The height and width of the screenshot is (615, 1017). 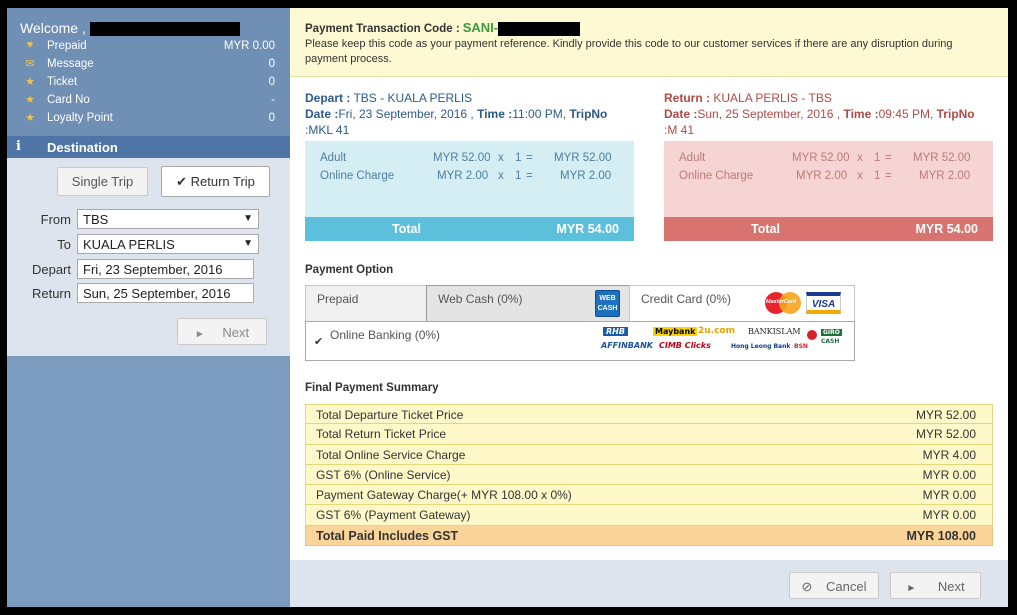 What do you see at coordinates (349, 270) in the screenshot?
I see `payment-option-title: Payment Option` at bounding box center [349, 270].